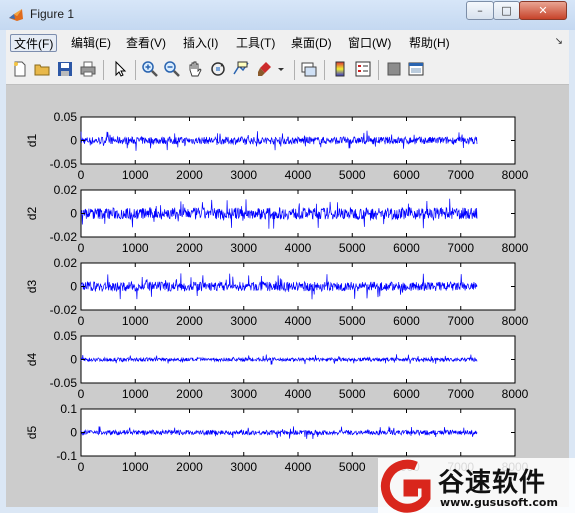 This screenshot has width=575, height=513. I want to click on brush-icon, so click(265, 69).